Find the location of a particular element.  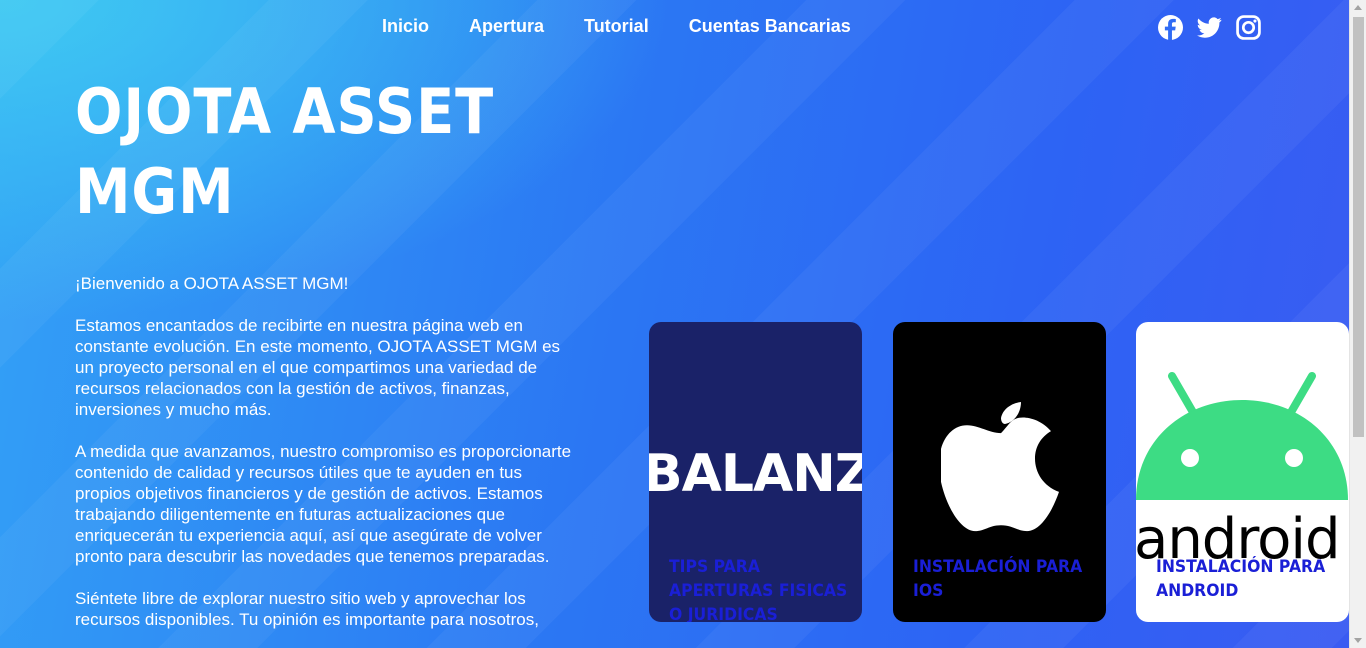

balanz-logo: BALANZ is located at coordinates (755, 474).